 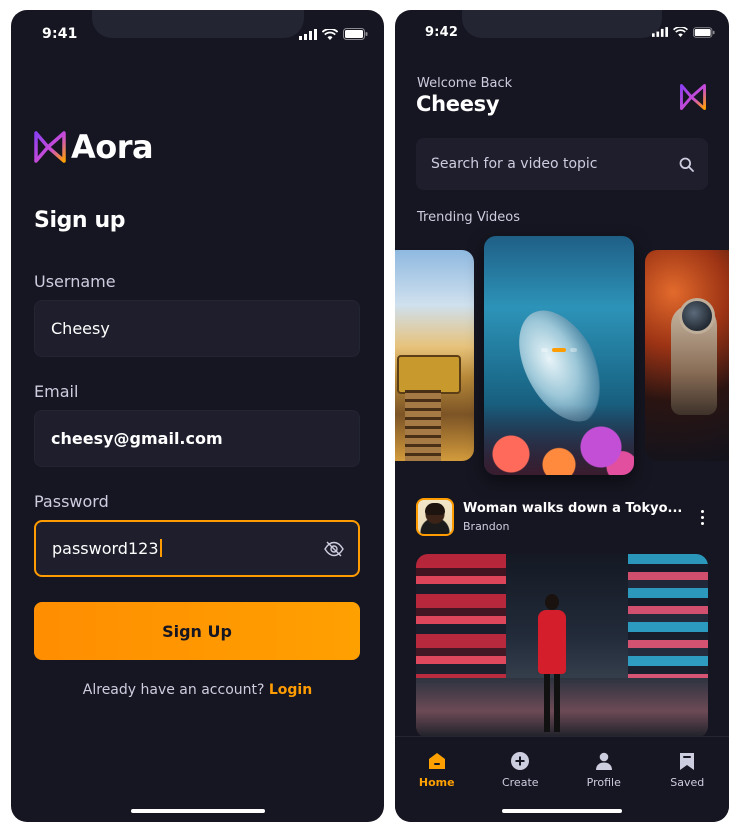 I want to click on trending-video-card-active, so click(x=559, y=355).